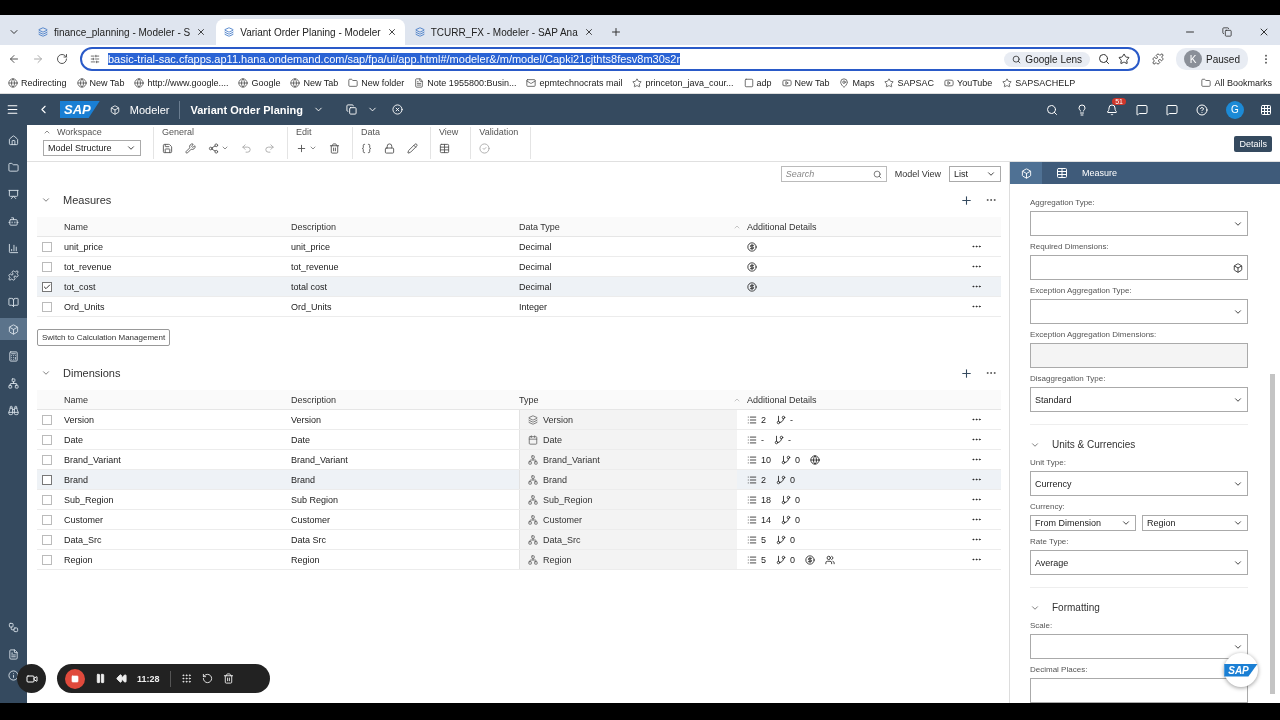 The height and width of the screenshot is (720, 1280). I want to click on switch-button: Switch to Calculation Management, so click(104, 337).